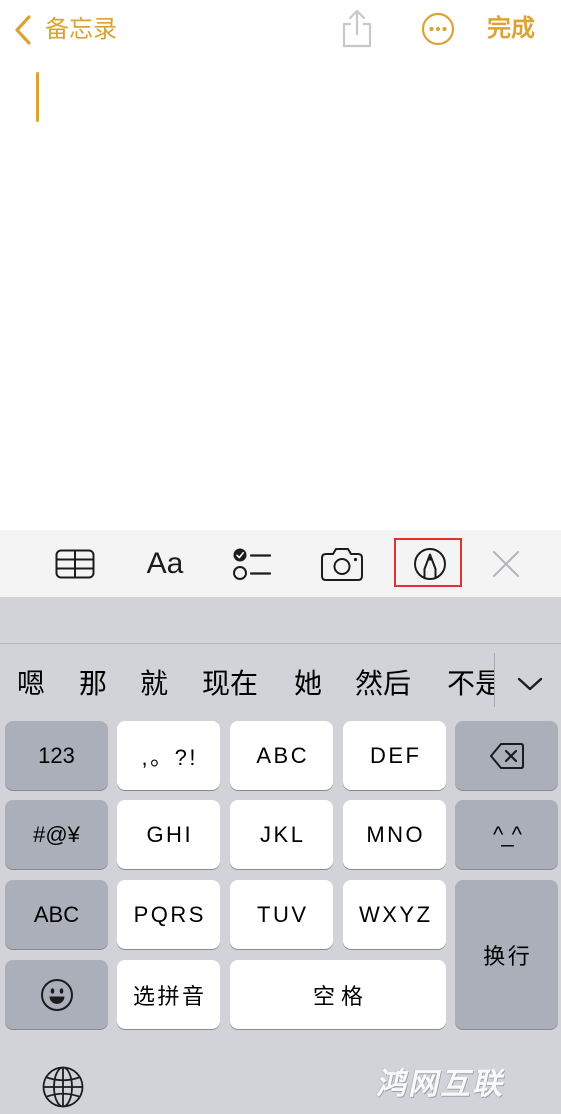 Image resolution: width=561 pixels, height=1114 pixels. Describe the element at coordinates (37, 97) in the screenshot. I see `text-cursor` at that location.